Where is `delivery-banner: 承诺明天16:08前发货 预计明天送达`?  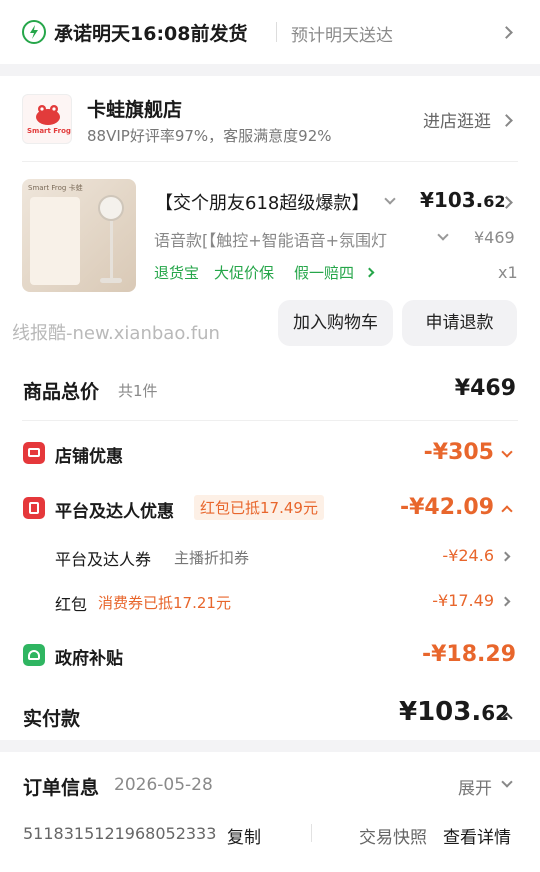 delivery-banner: 承诺明天16:08前发货 预计明天送达 is located at coordinates (270, 32).